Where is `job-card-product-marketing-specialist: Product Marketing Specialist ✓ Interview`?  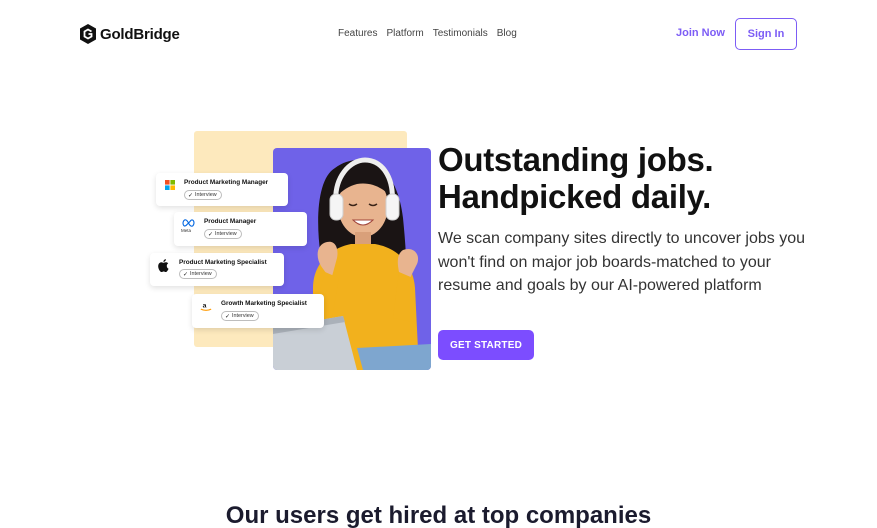
job-card-product-marketing-specialist: Product Marketing Specialist ✓ Interview is located at coordinates (217, 269).